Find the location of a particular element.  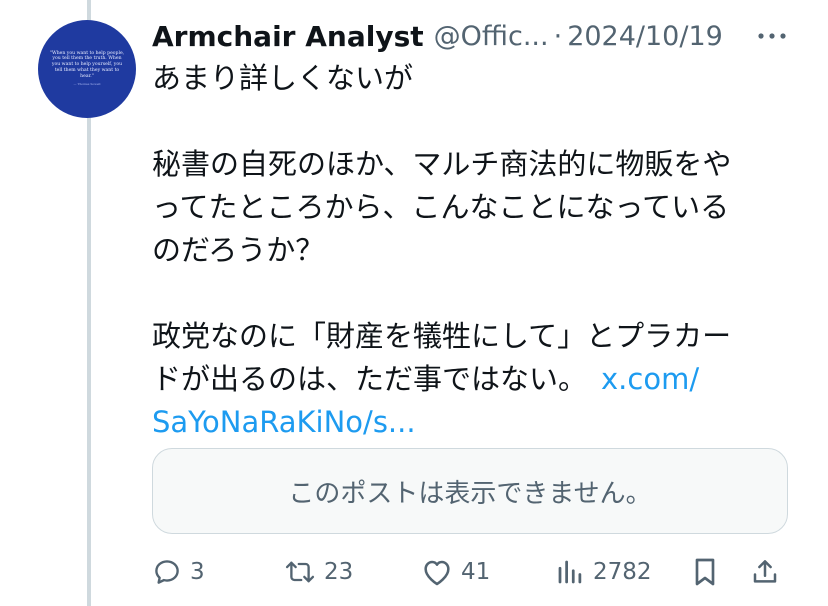

more-icon is located at coordinates (772, 36).